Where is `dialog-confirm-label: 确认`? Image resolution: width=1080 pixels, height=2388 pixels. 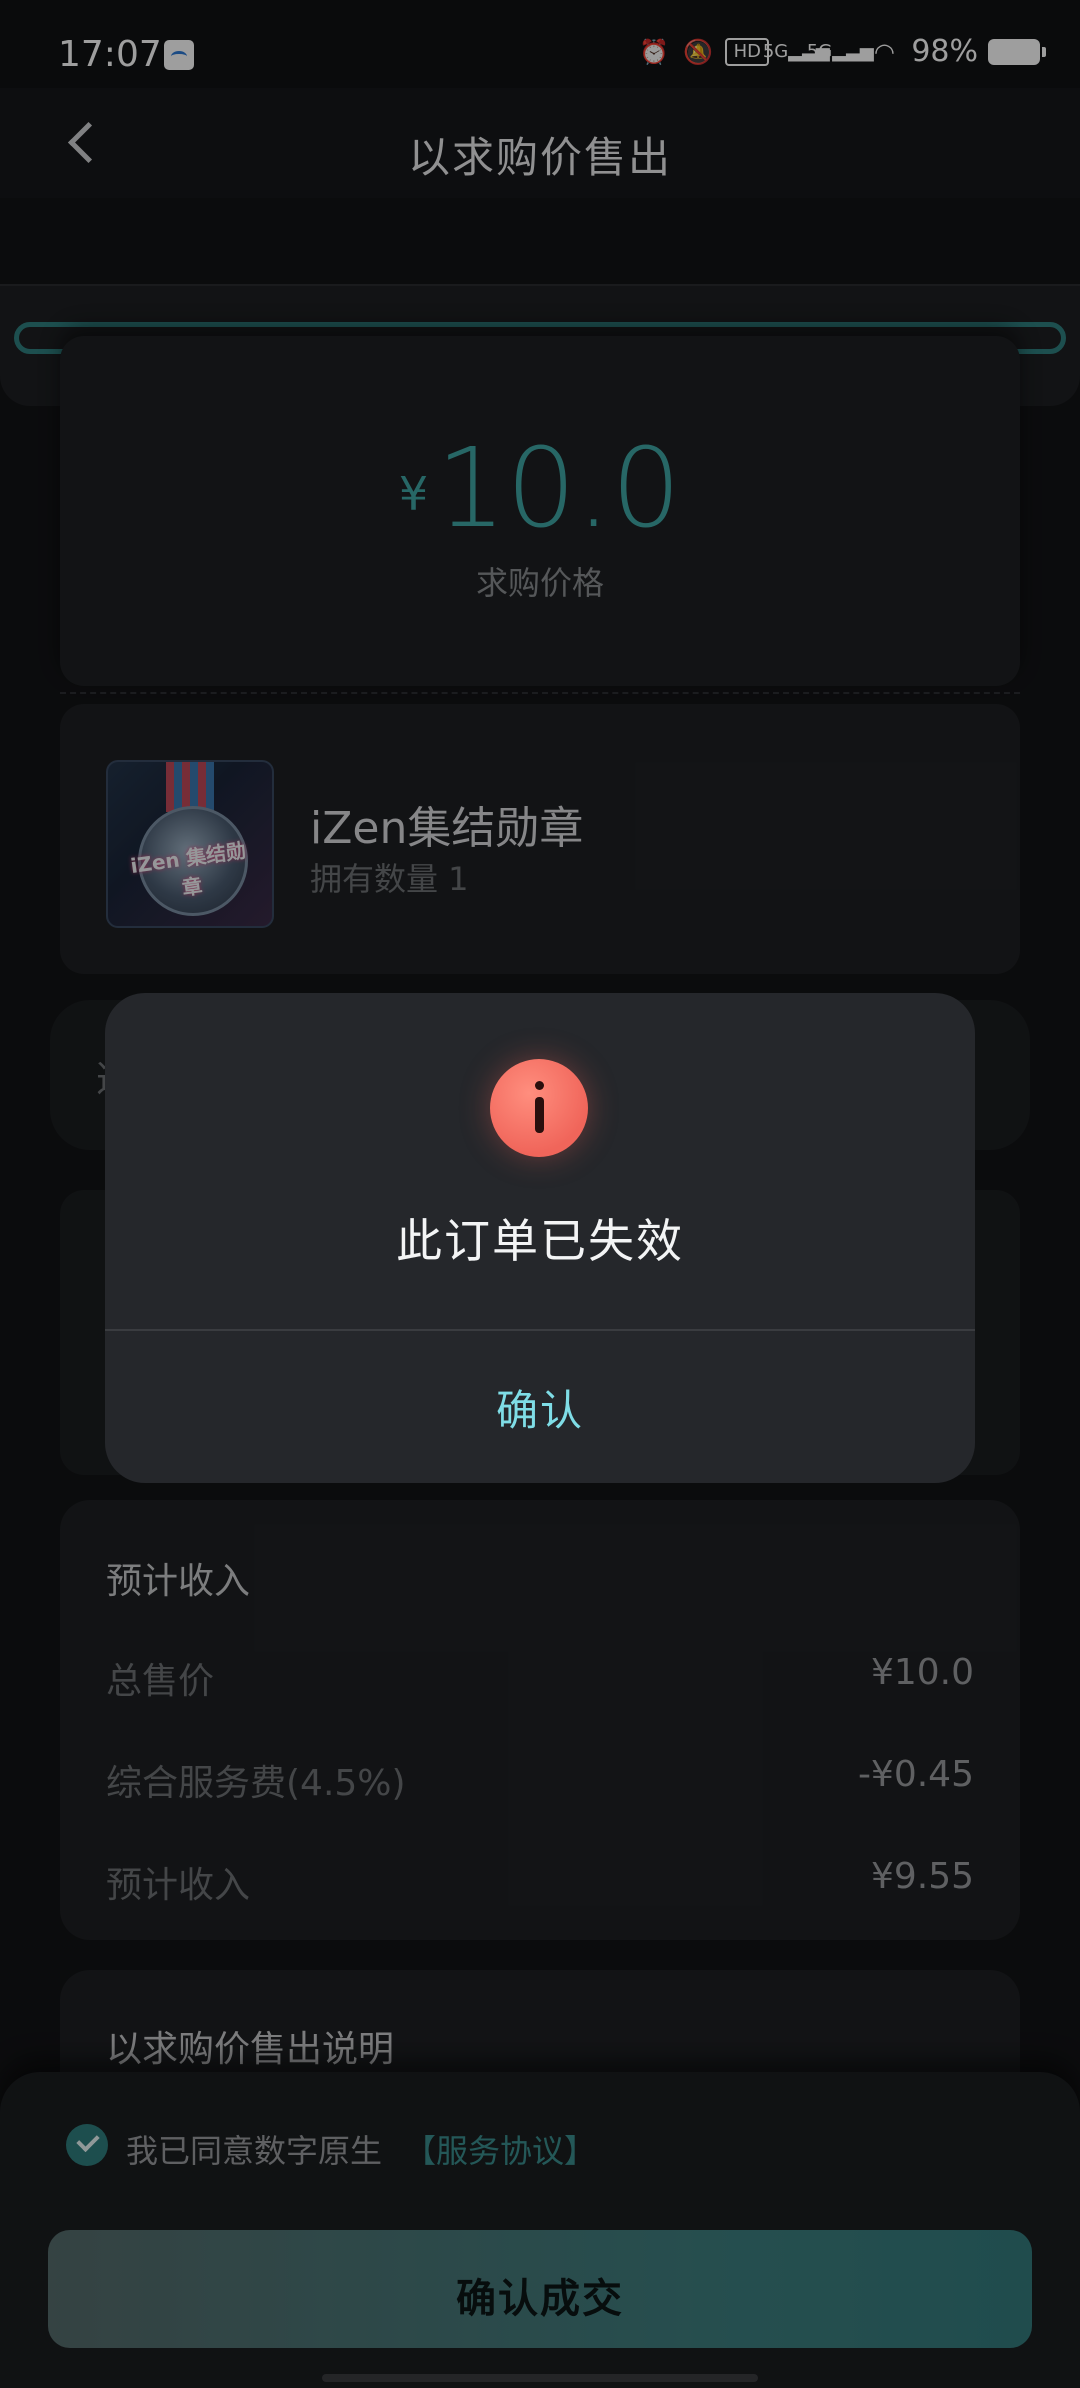 dialog-confirm-label: 确认 is located at coordinates (539, 1410).